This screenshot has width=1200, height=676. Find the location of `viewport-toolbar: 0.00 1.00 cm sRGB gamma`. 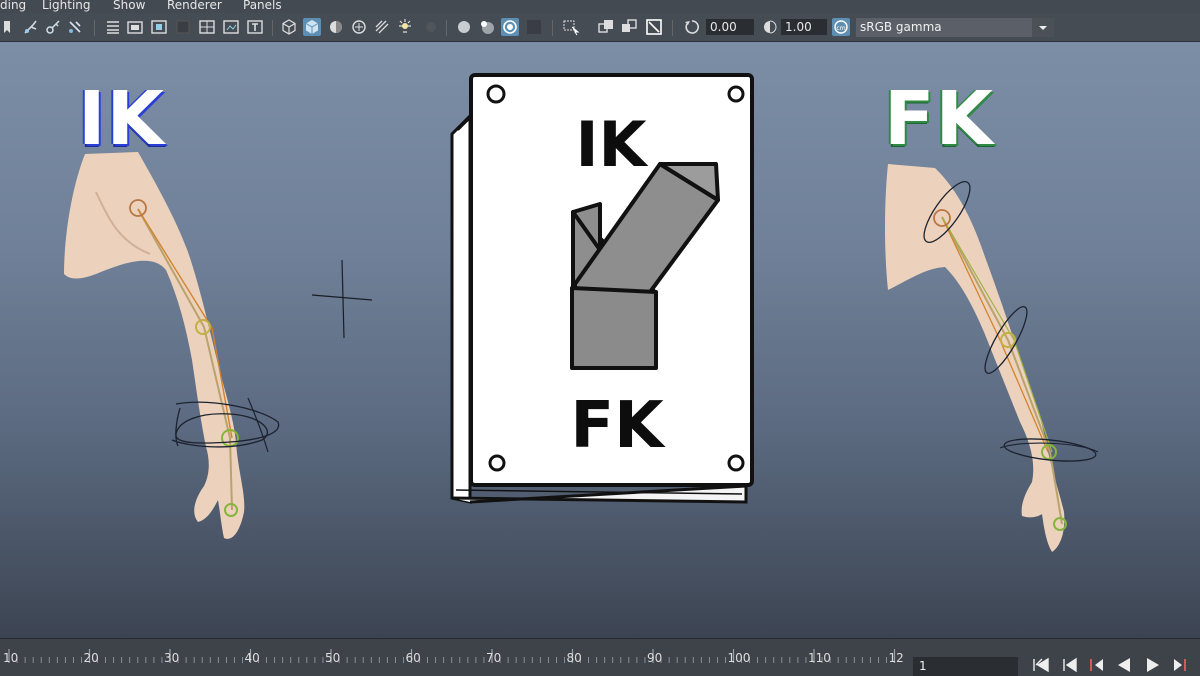

viewport-toolbar: 0.00 1.00 cm sRGB gamma is located at coordinates (600, 27).